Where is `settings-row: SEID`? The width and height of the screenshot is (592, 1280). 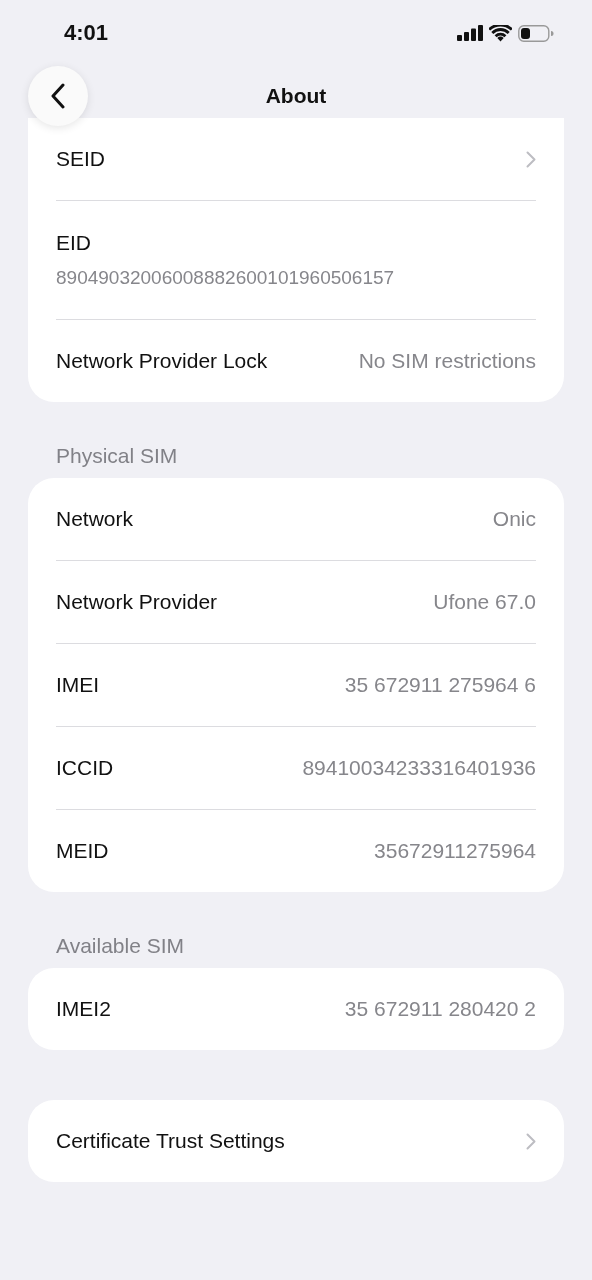
settings-row: SEID is located at coordinates (296, 159).